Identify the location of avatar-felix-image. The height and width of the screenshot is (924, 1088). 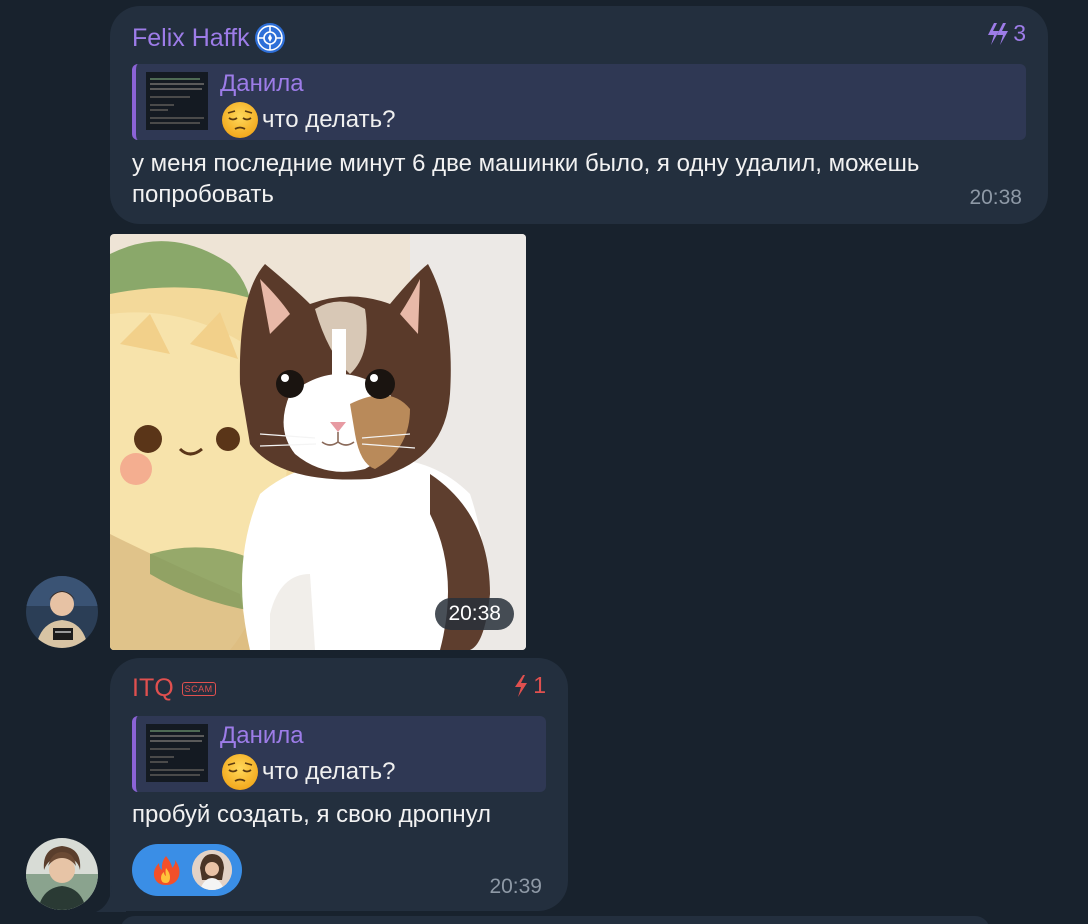
(62, 612).